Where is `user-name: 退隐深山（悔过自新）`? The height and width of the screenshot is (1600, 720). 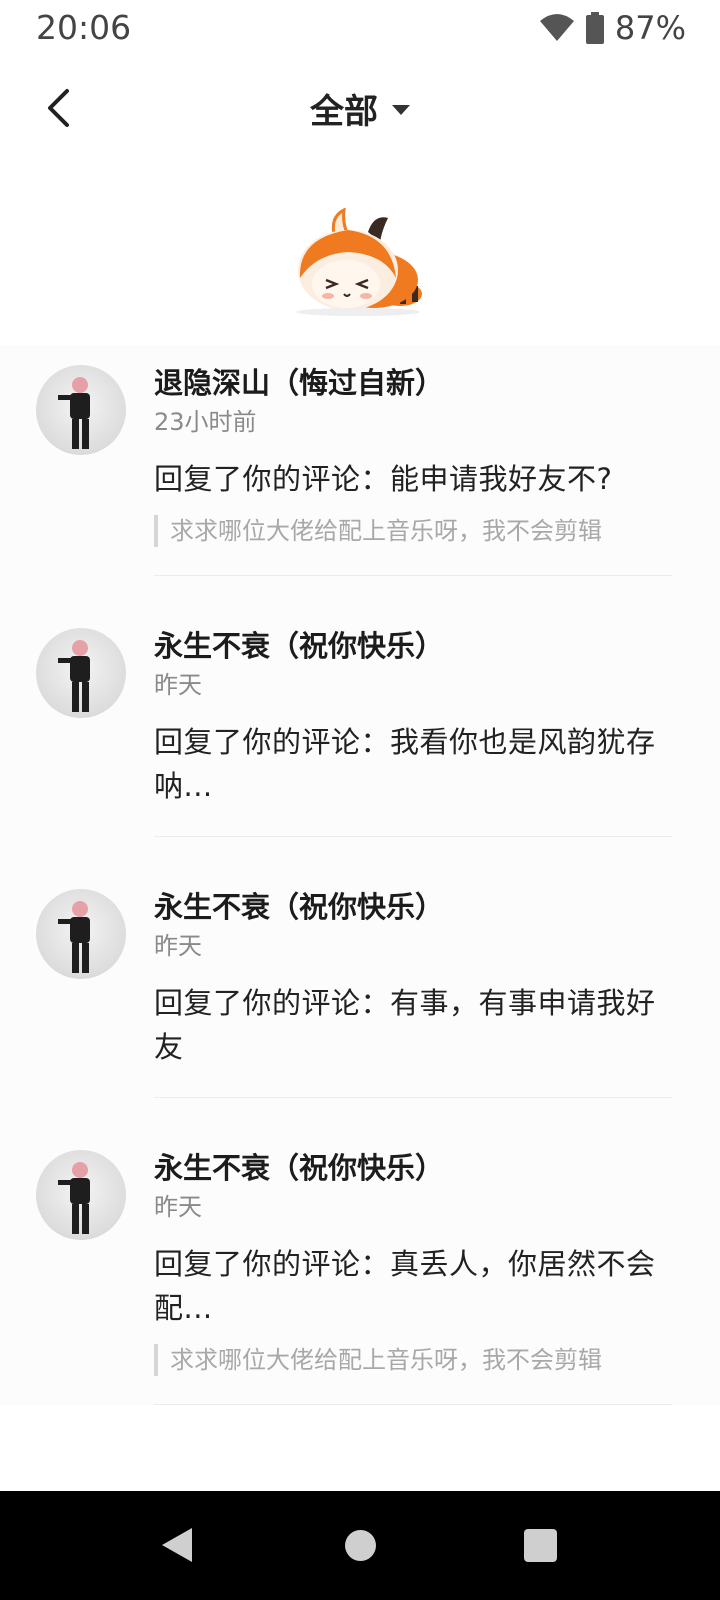 user-name: 退隐深山（悔过自新） is located at coordinates (419, 383).